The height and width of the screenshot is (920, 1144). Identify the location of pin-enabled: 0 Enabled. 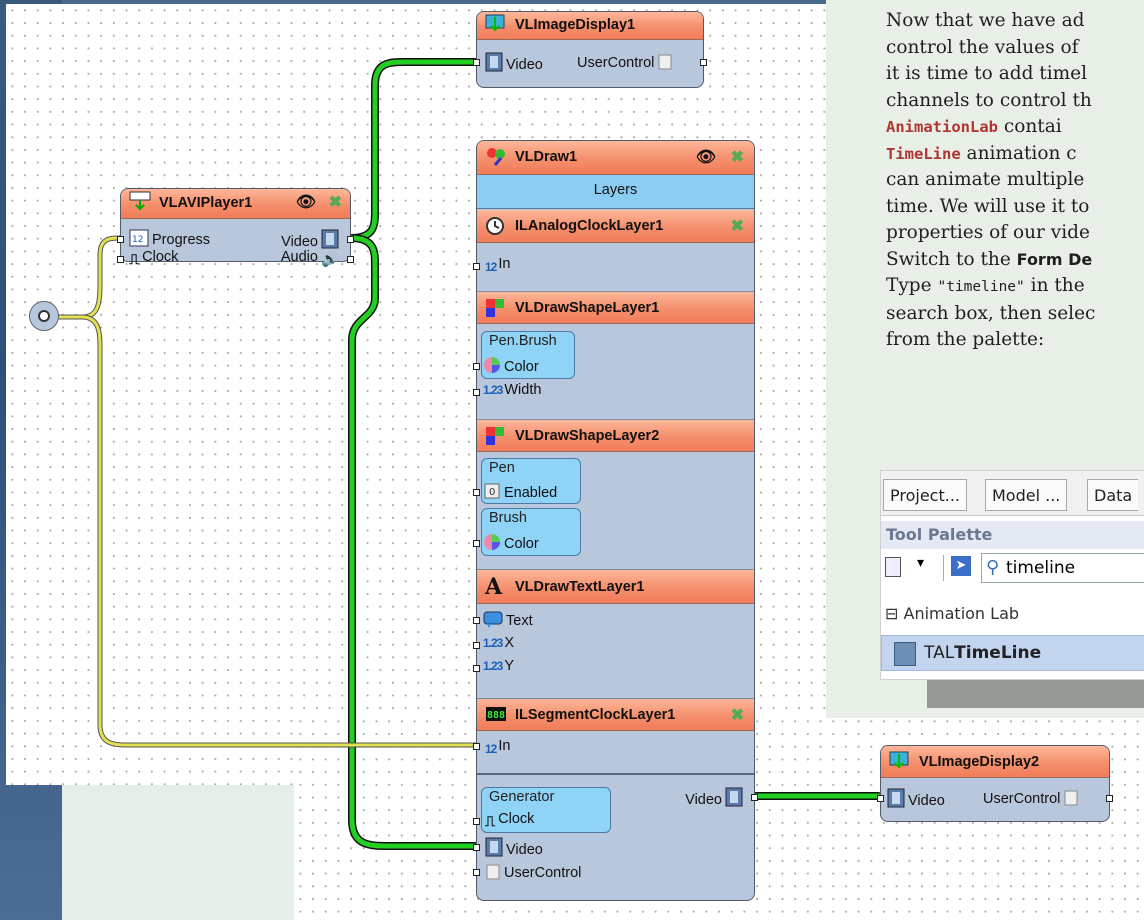
(520, 493).